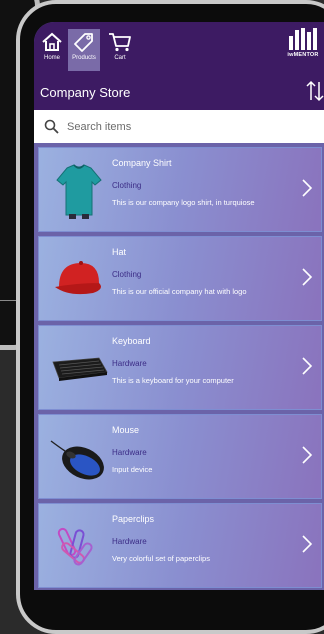  Describe the element at coordinates (161, 558) in the screenshot. I see `product-description: Very colorful set of paperclips` at that location.